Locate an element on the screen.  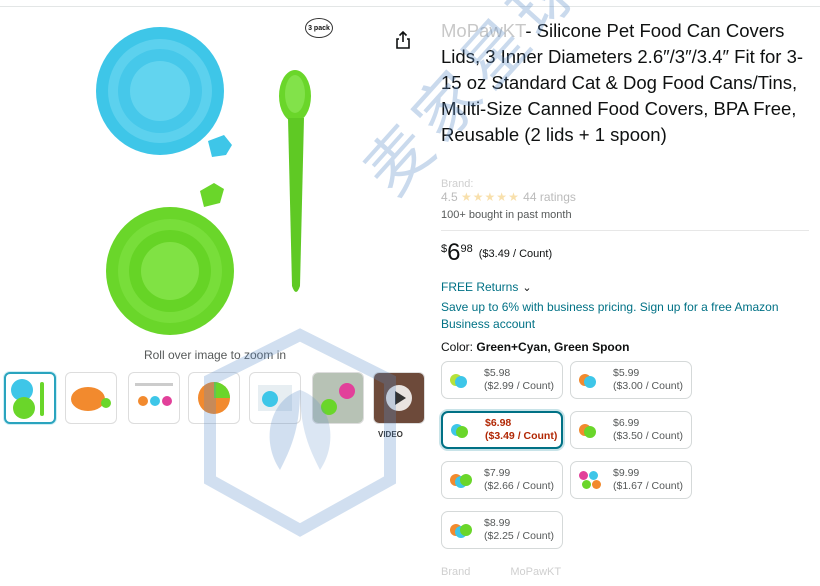
bought-count: 100+ bought in past month is located at coordinates (506, 215).